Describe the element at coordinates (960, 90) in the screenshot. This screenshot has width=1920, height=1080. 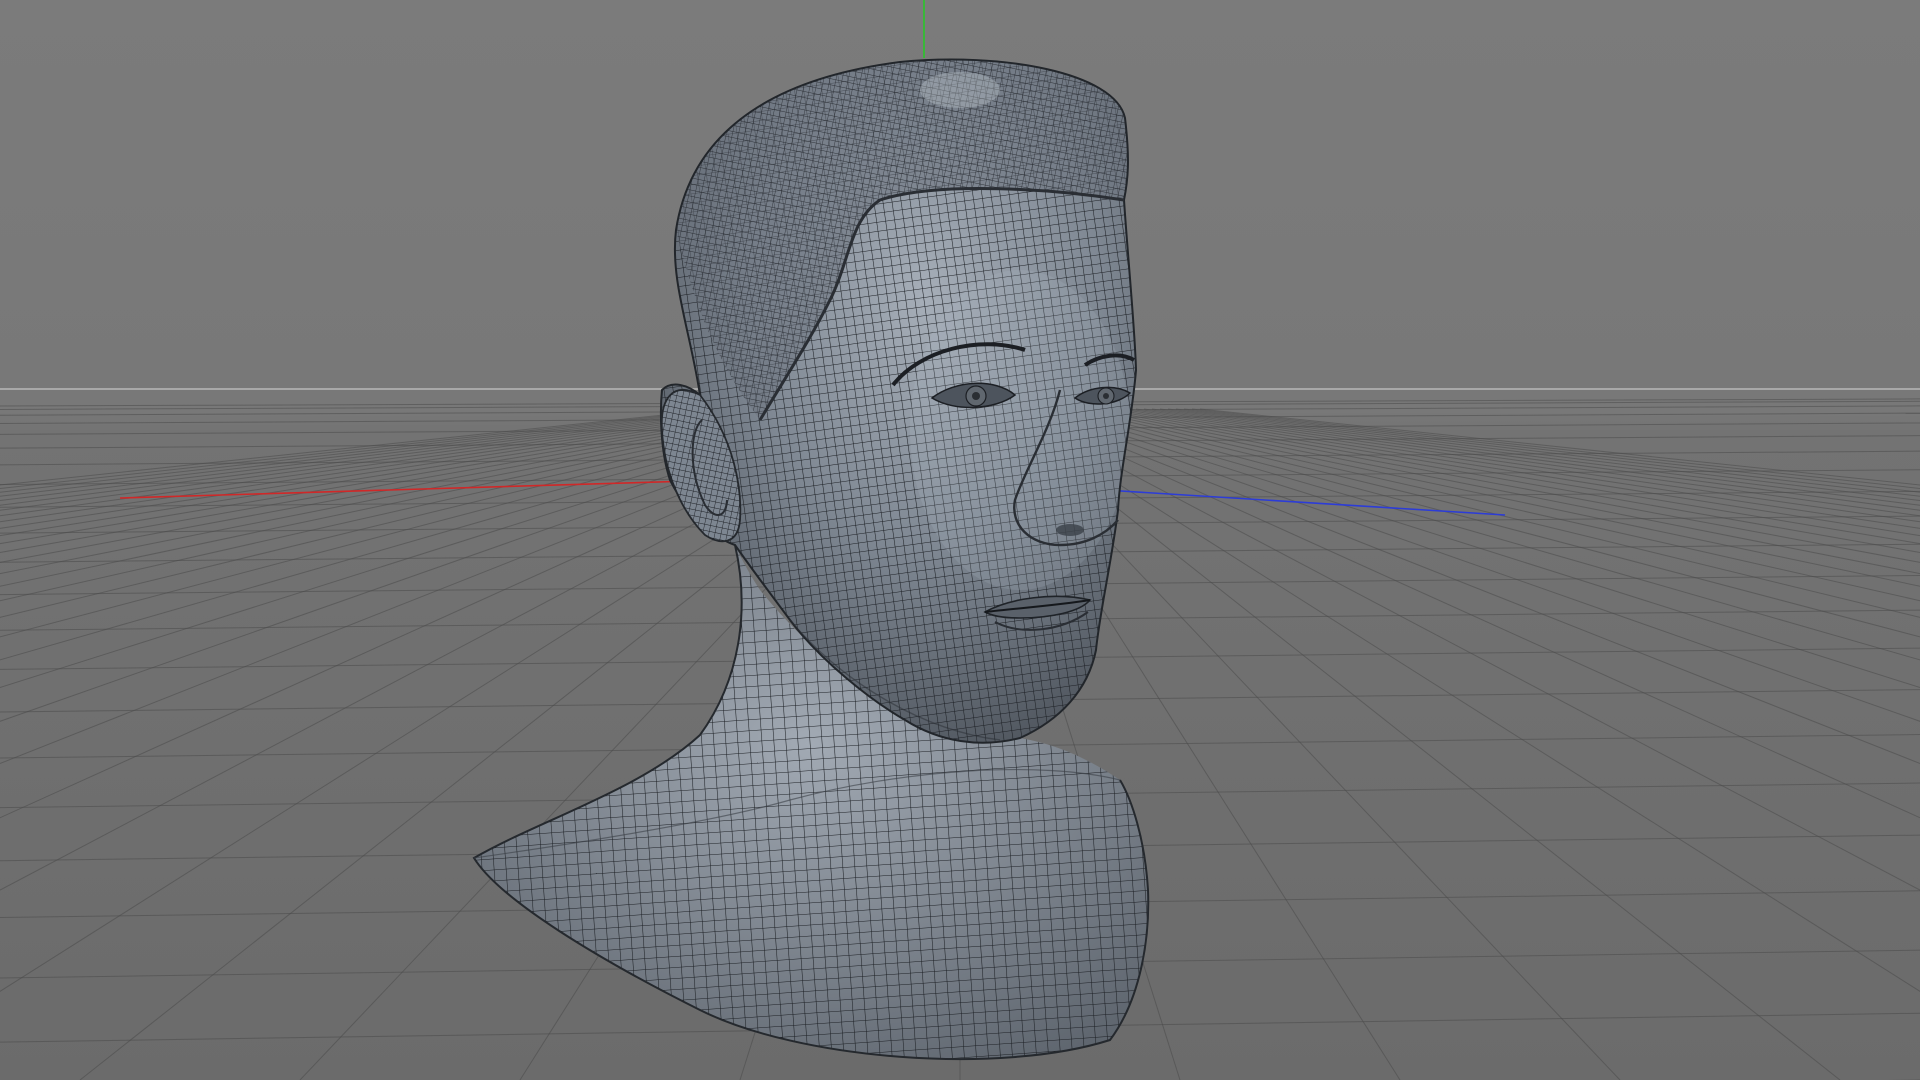
I see `head-highlight` at that location.